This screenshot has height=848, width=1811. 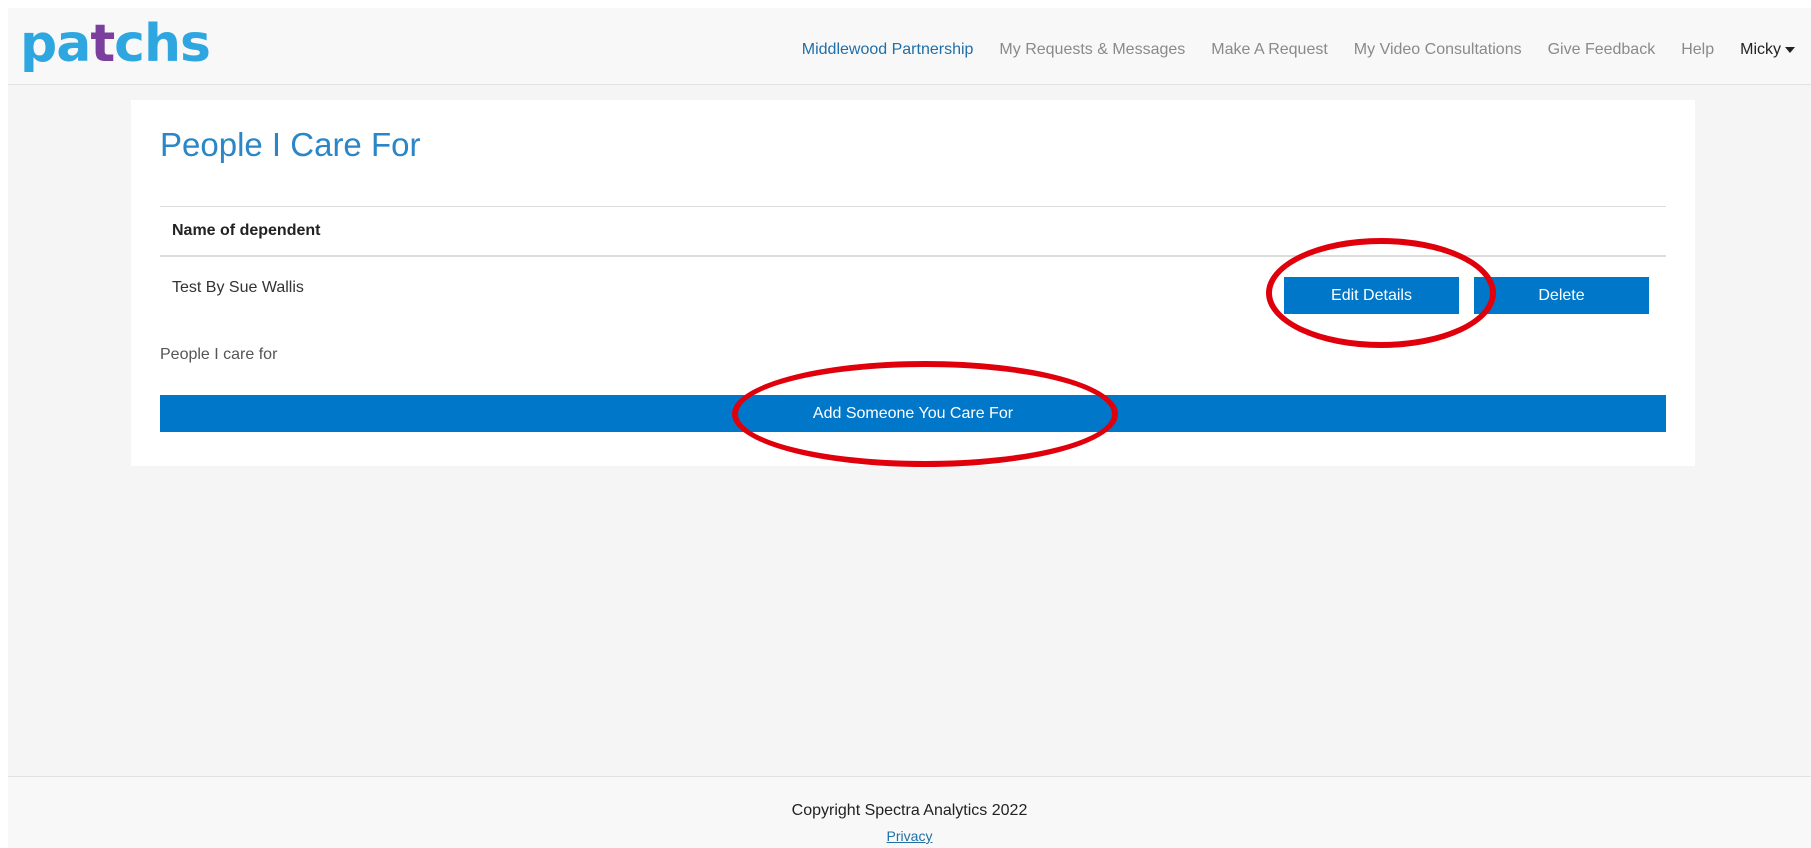 What do you see at coordinates (102, 44) in the screenshot?
I see `logo-mark: t` at bounding box center [102, 44].